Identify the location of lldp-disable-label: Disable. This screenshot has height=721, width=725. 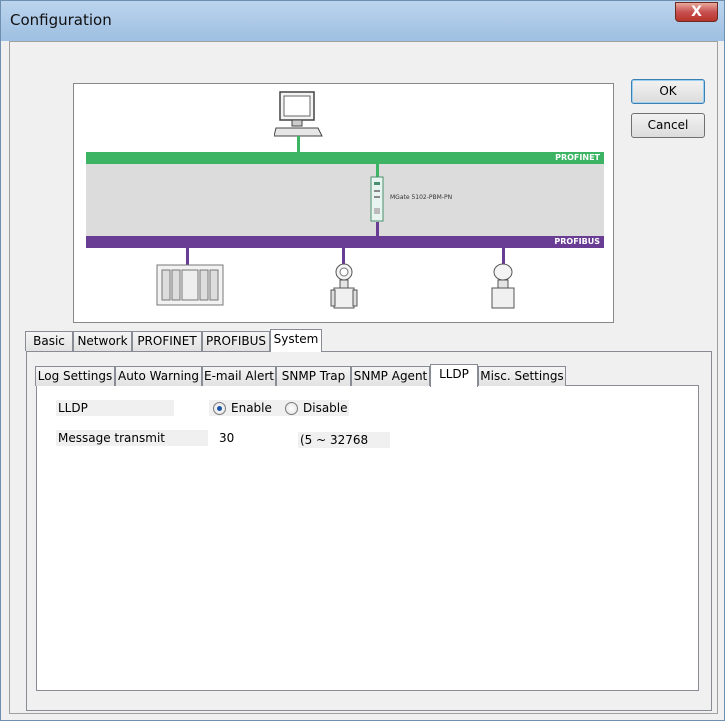
(325, 408).